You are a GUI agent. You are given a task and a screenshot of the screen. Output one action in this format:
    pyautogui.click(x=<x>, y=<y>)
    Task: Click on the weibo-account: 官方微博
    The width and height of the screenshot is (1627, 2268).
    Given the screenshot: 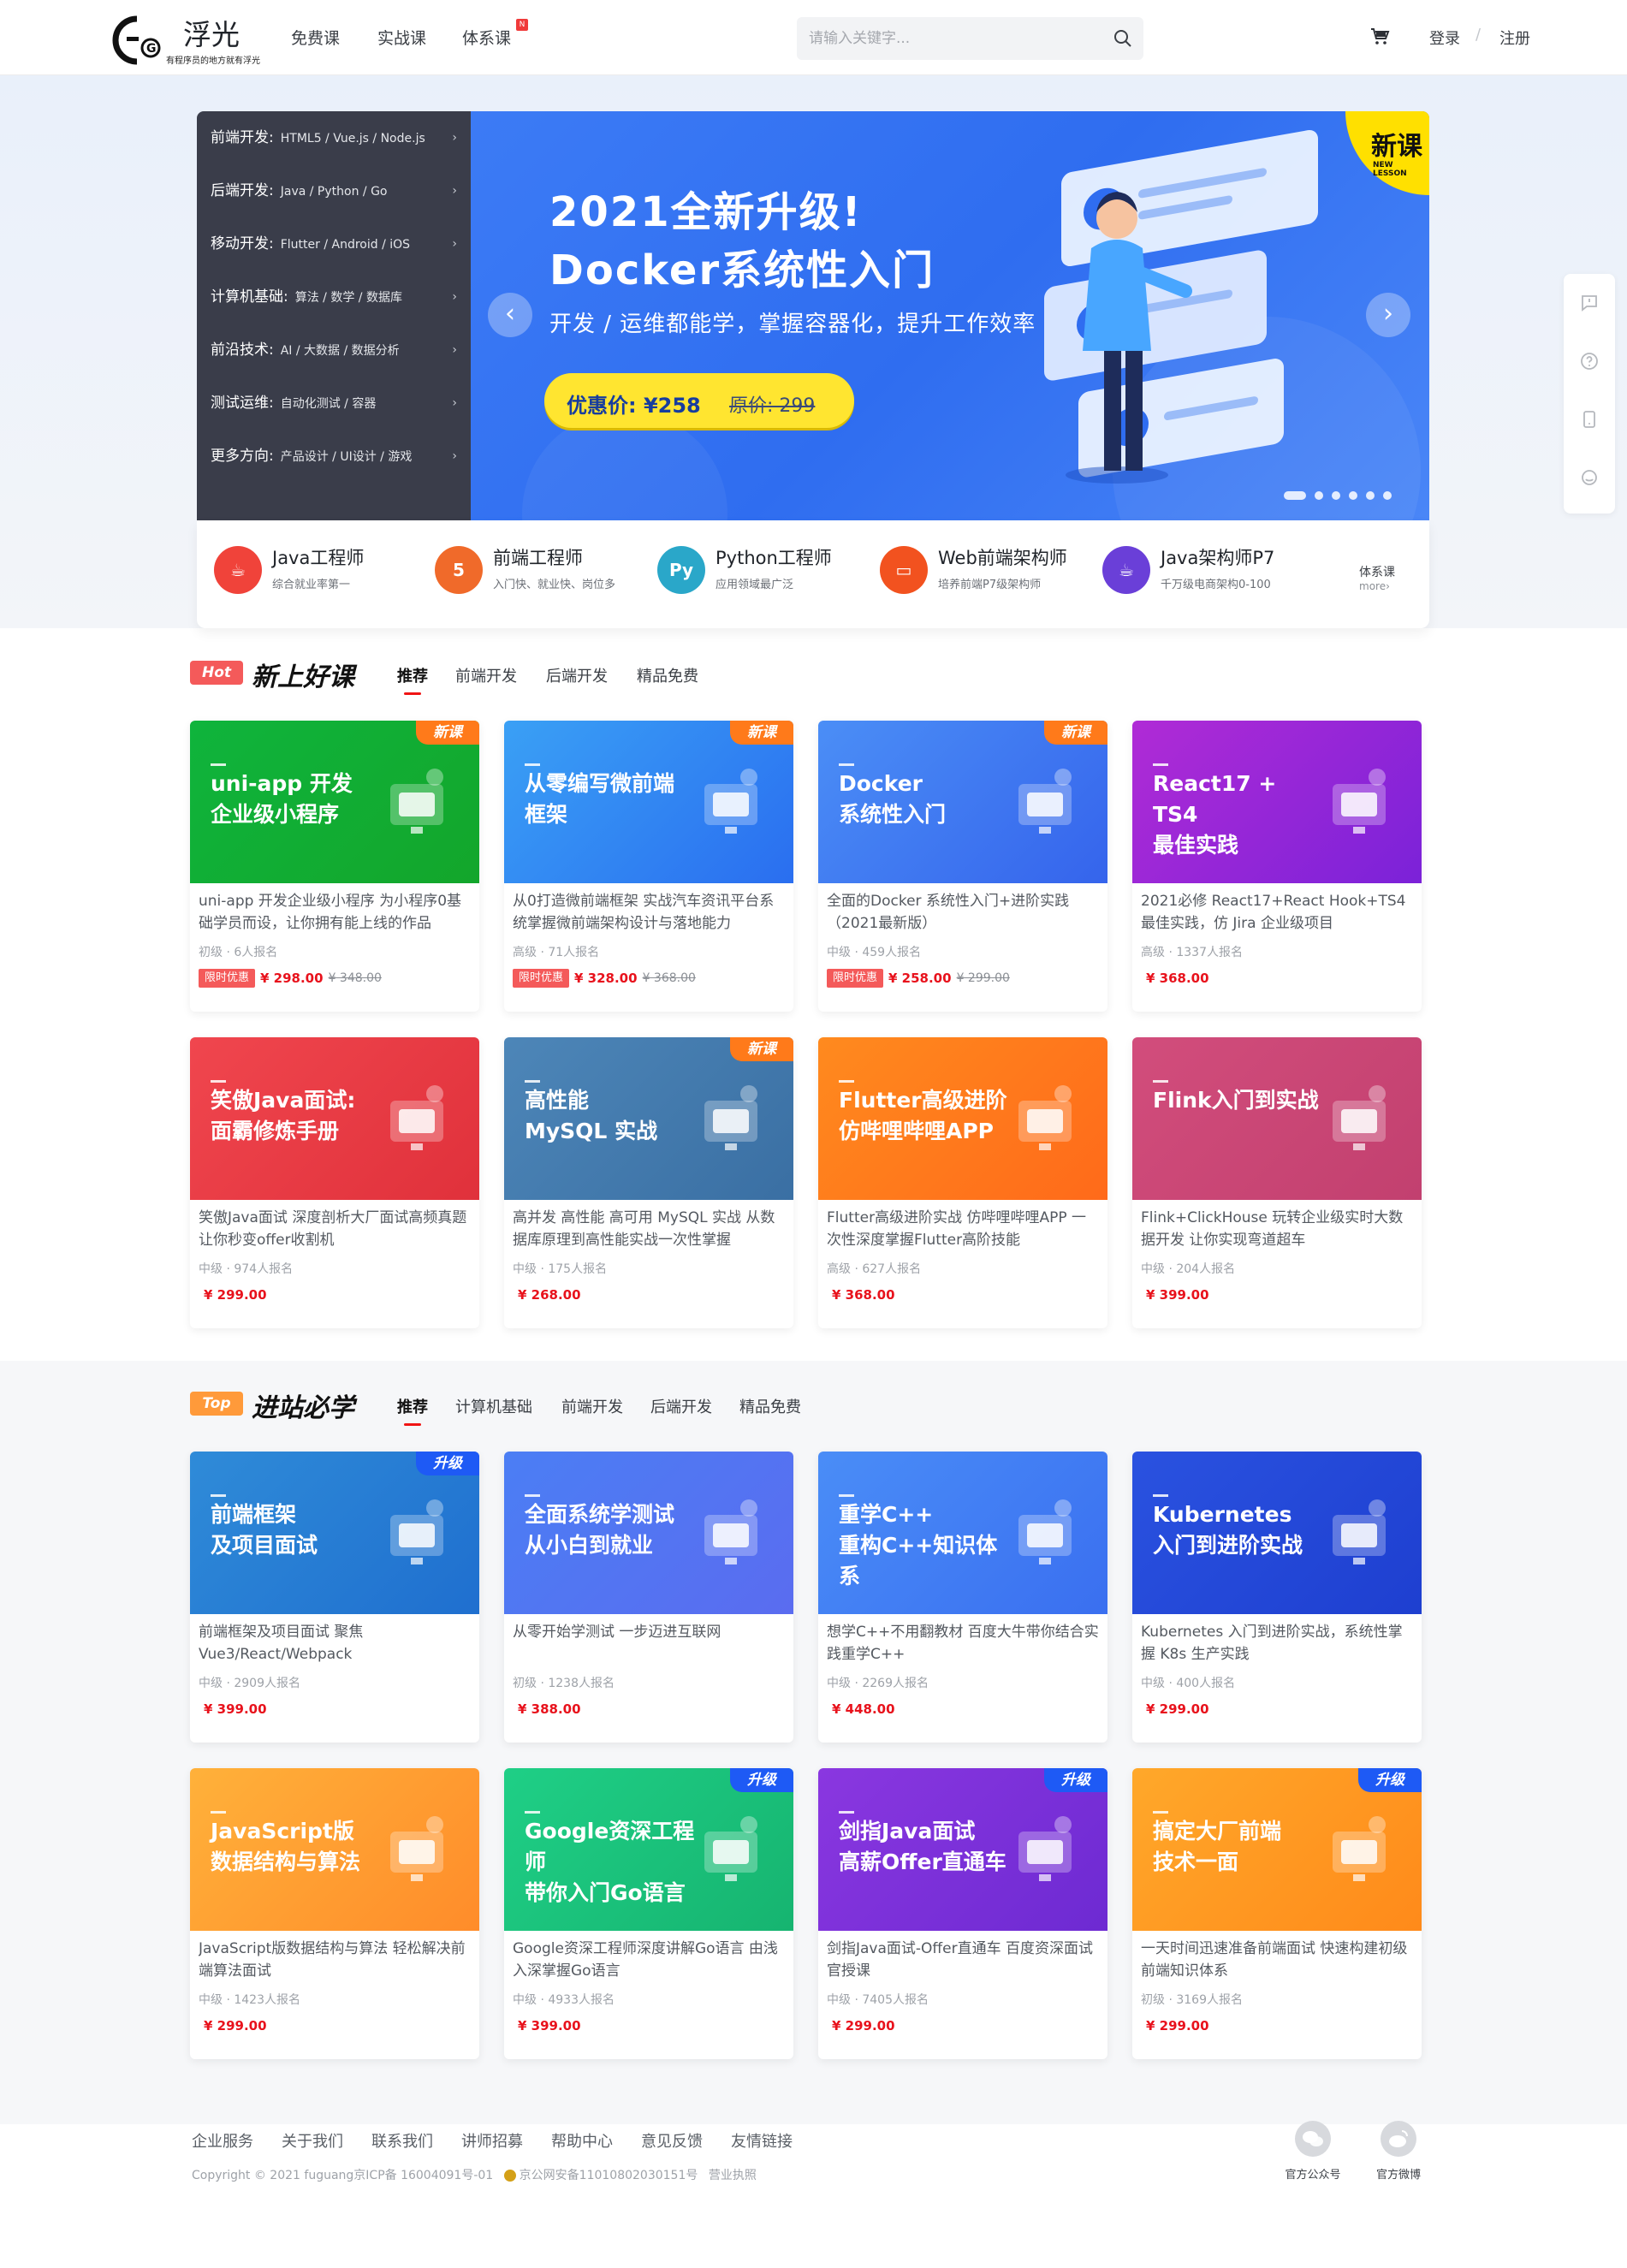 What is the action you would take?
    pyautogui.click(x=1398, y=2152)
    